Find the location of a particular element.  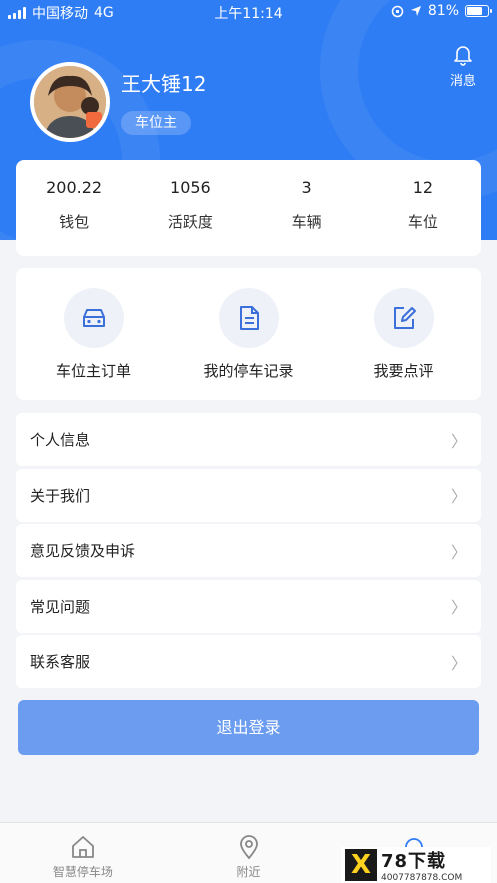

tab-label: 附近 is located at coordinates (248, 872).